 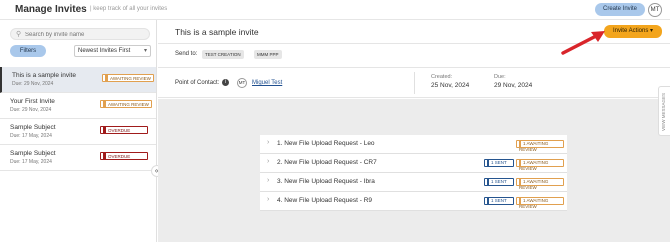 I want to click on request-title: 2. New File Upload Request - CR7, so click(x=327, y=162).